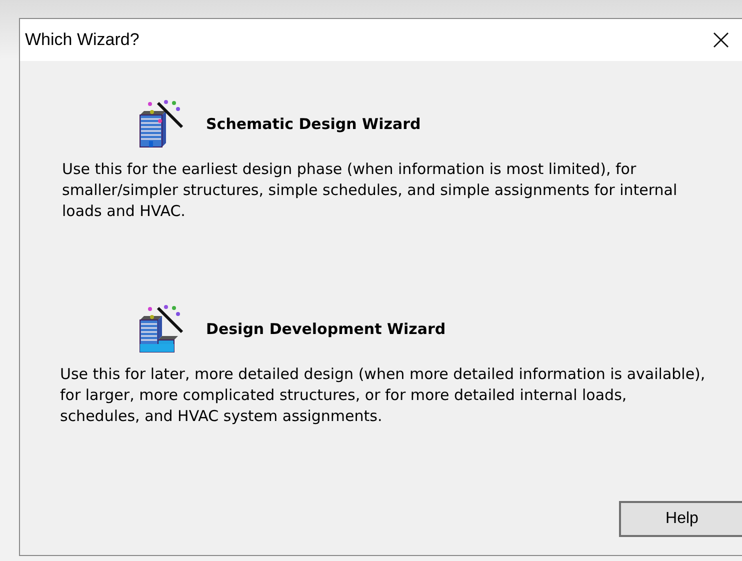 This screenshot has width=742, height=561. Describe the element at coordinates (326, 329) in the screenshot. I see `wizard-title: Design Development Wizard` at that location.